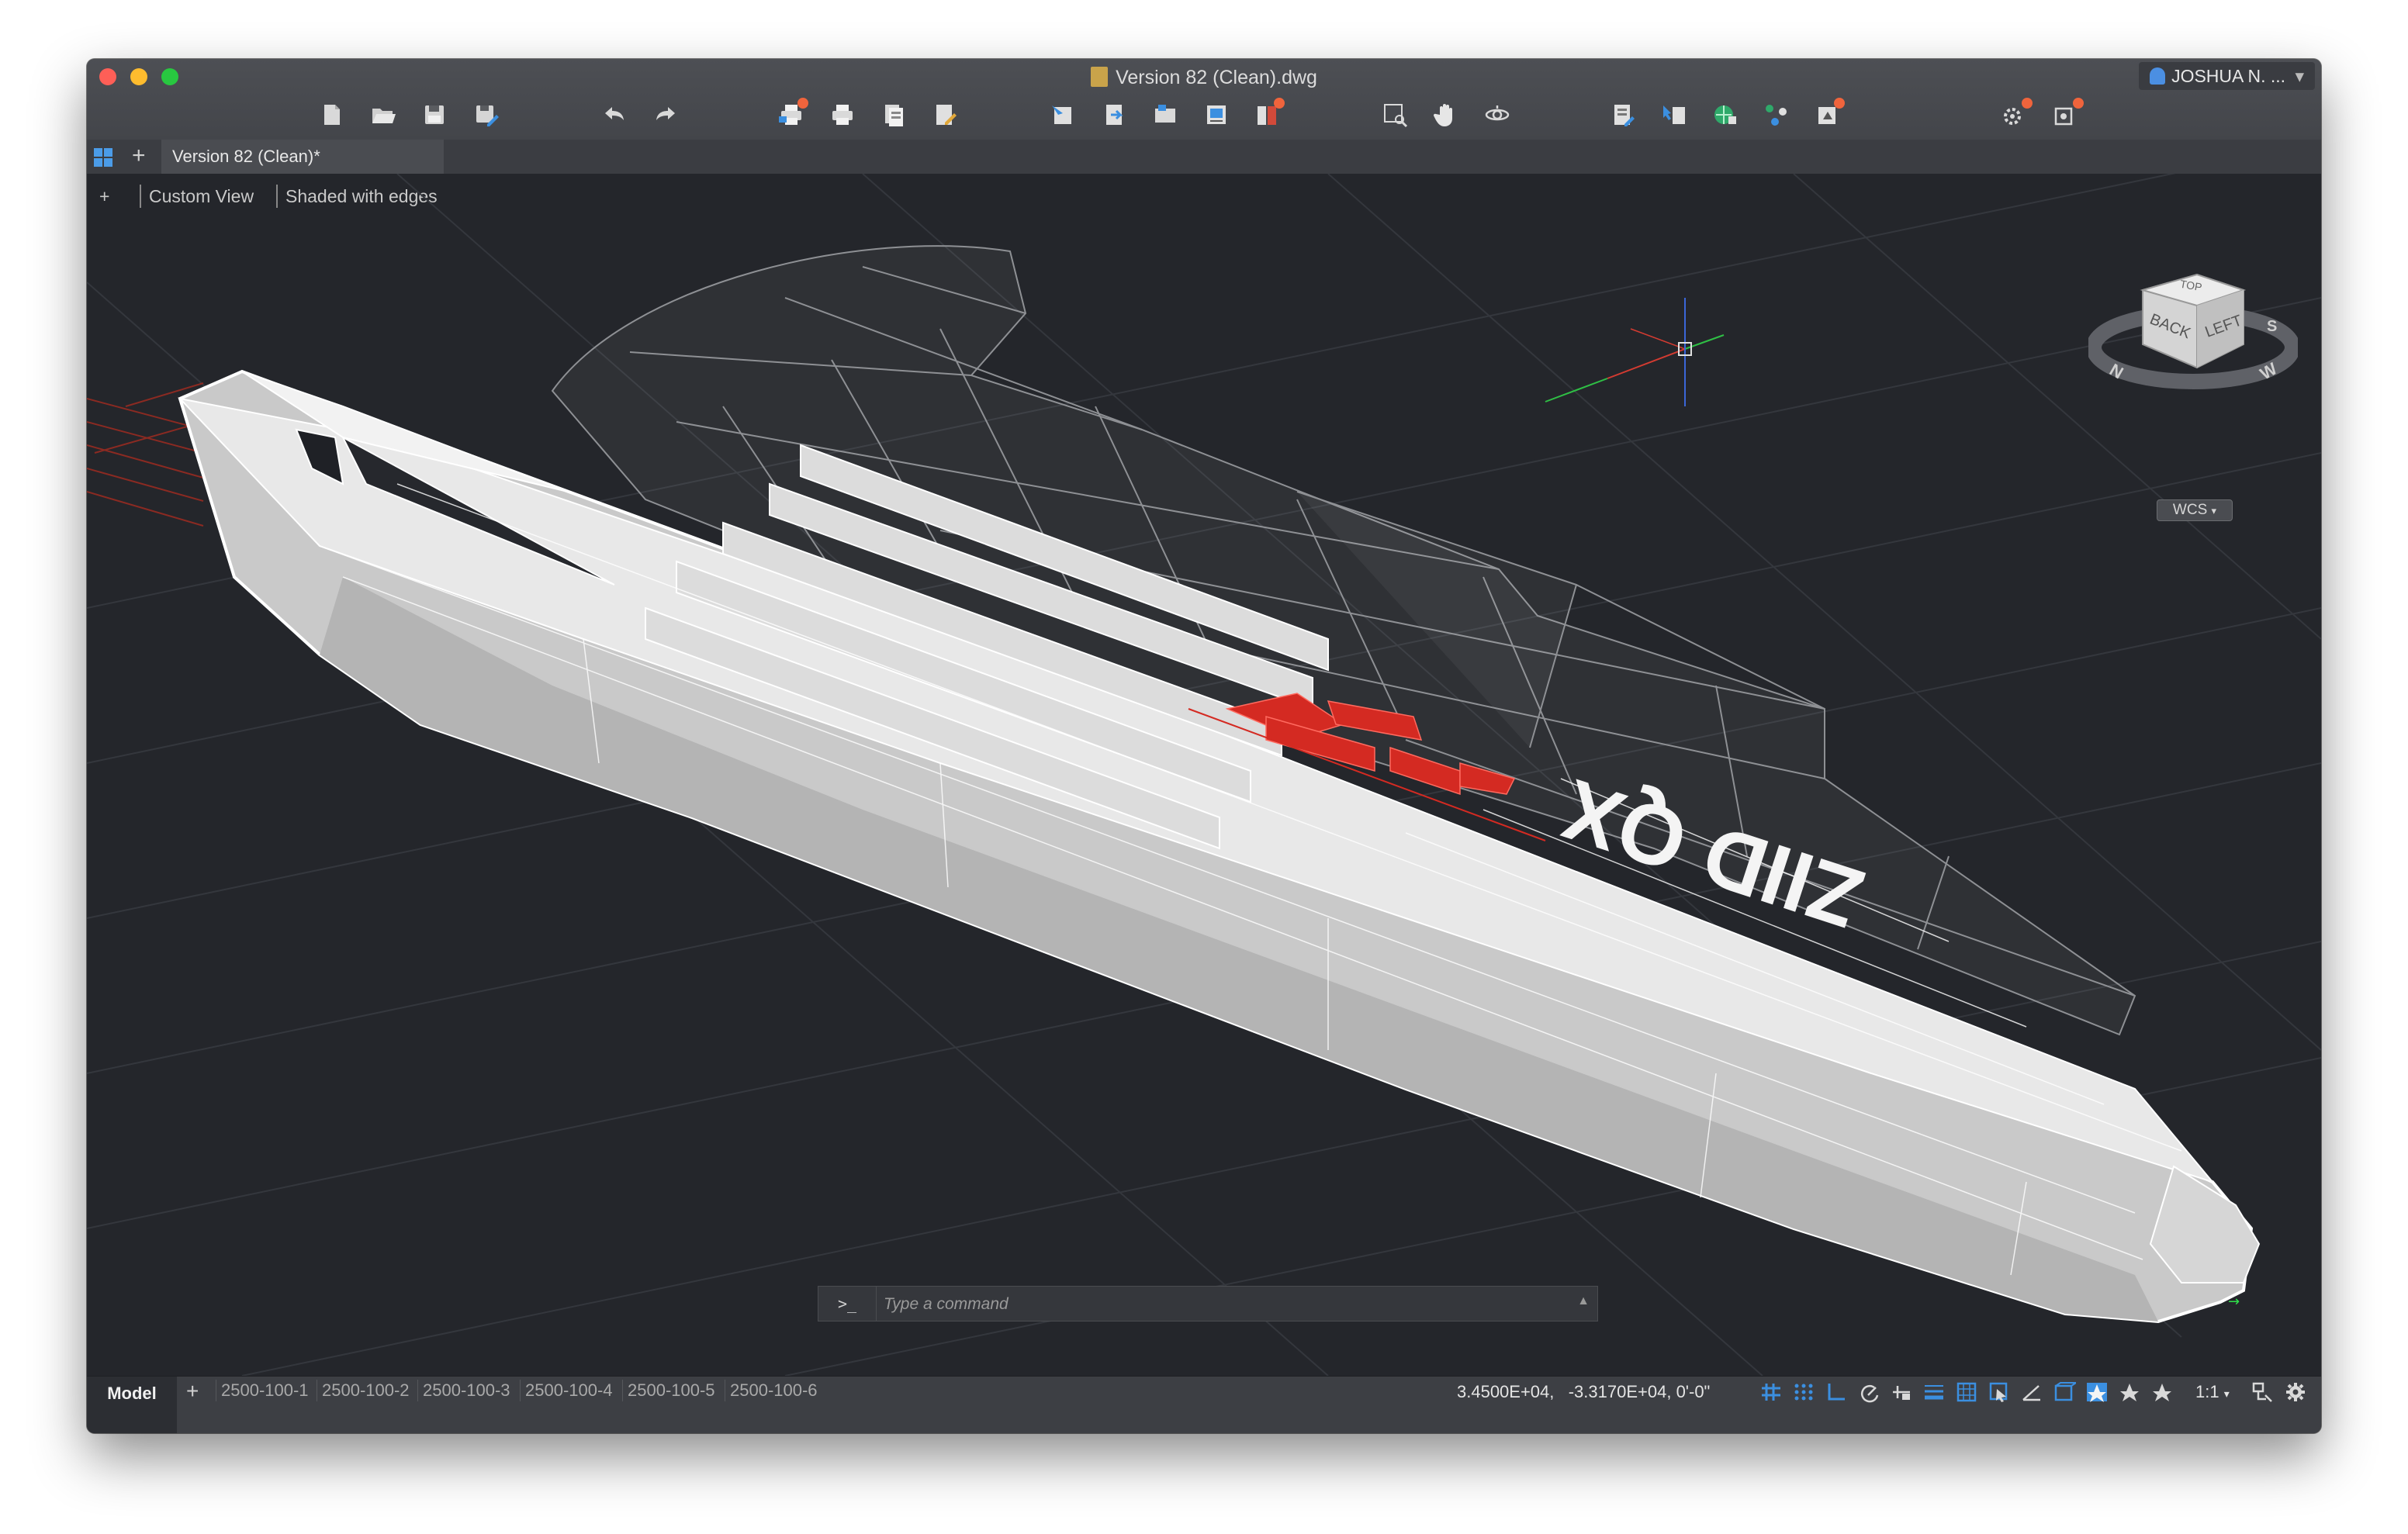 This screenshot has height=1534, width=2408. What do you see at coordinates (2066, 1392) in the screenshot?
I see `viewport-scale-icon` at bounding box center [2066, 1392].